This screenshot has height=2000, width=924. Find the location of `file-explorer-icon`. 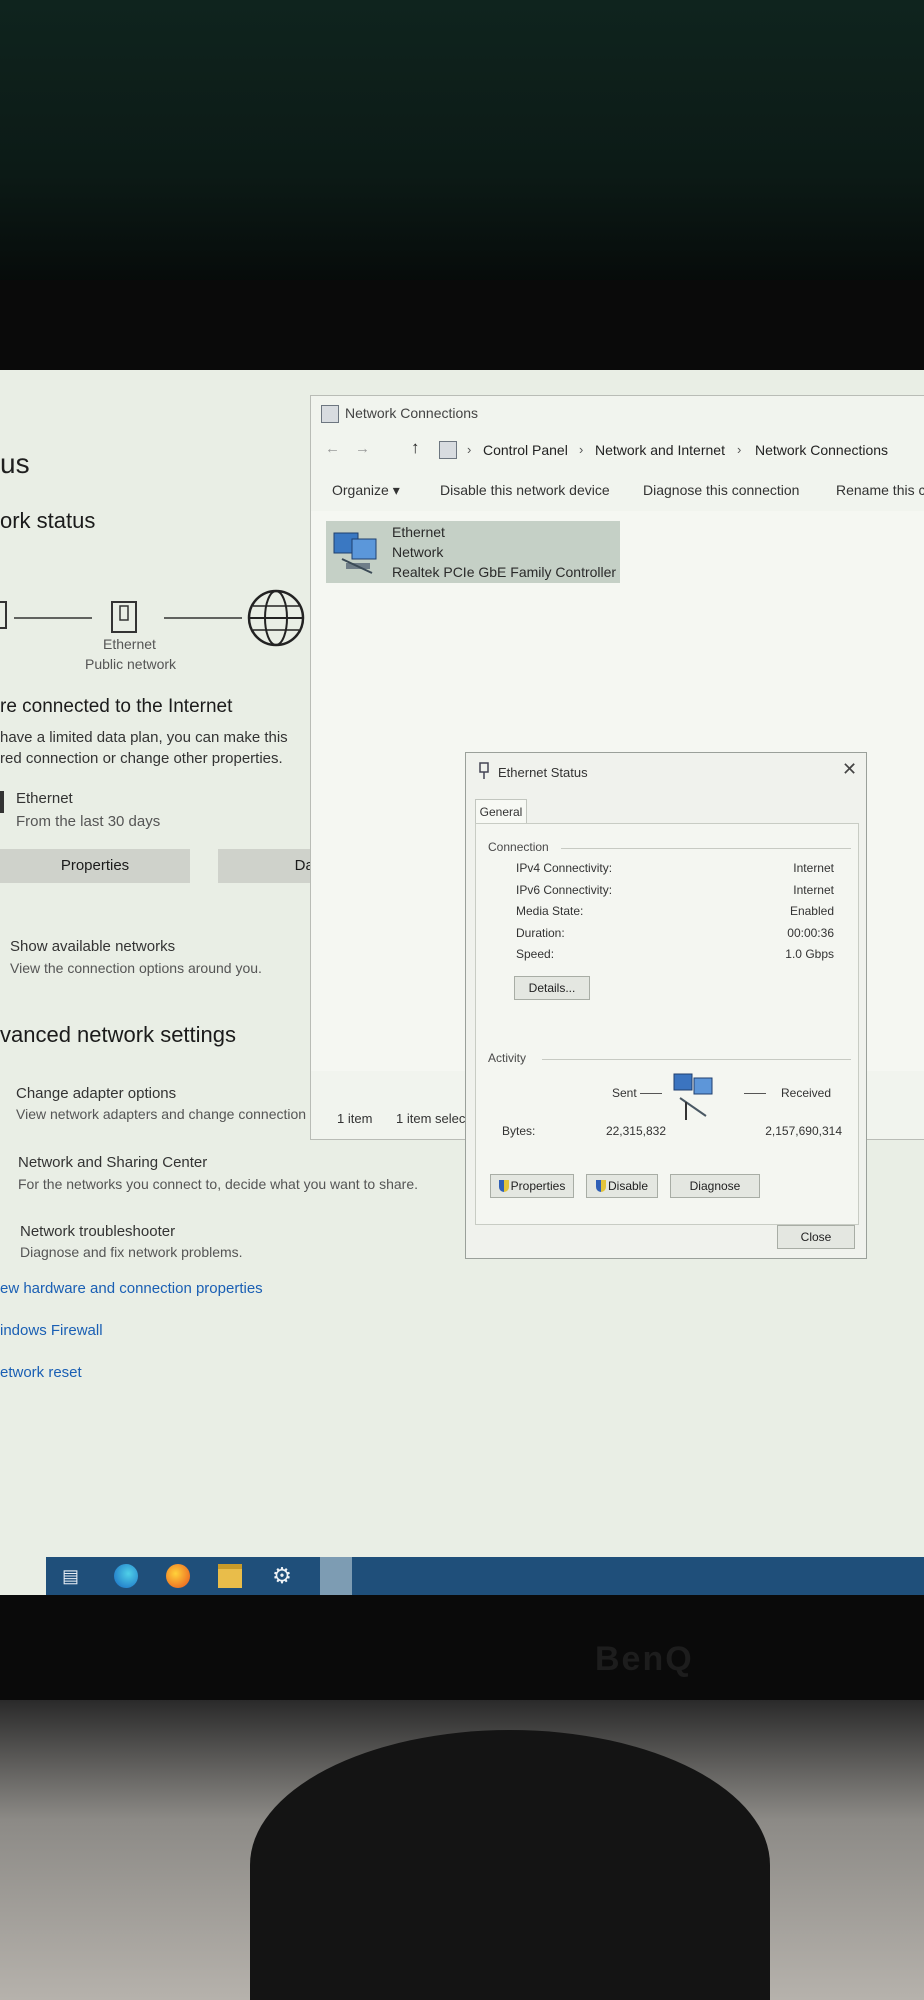

file-explorer-icon is located at coordinates (230, 1576).